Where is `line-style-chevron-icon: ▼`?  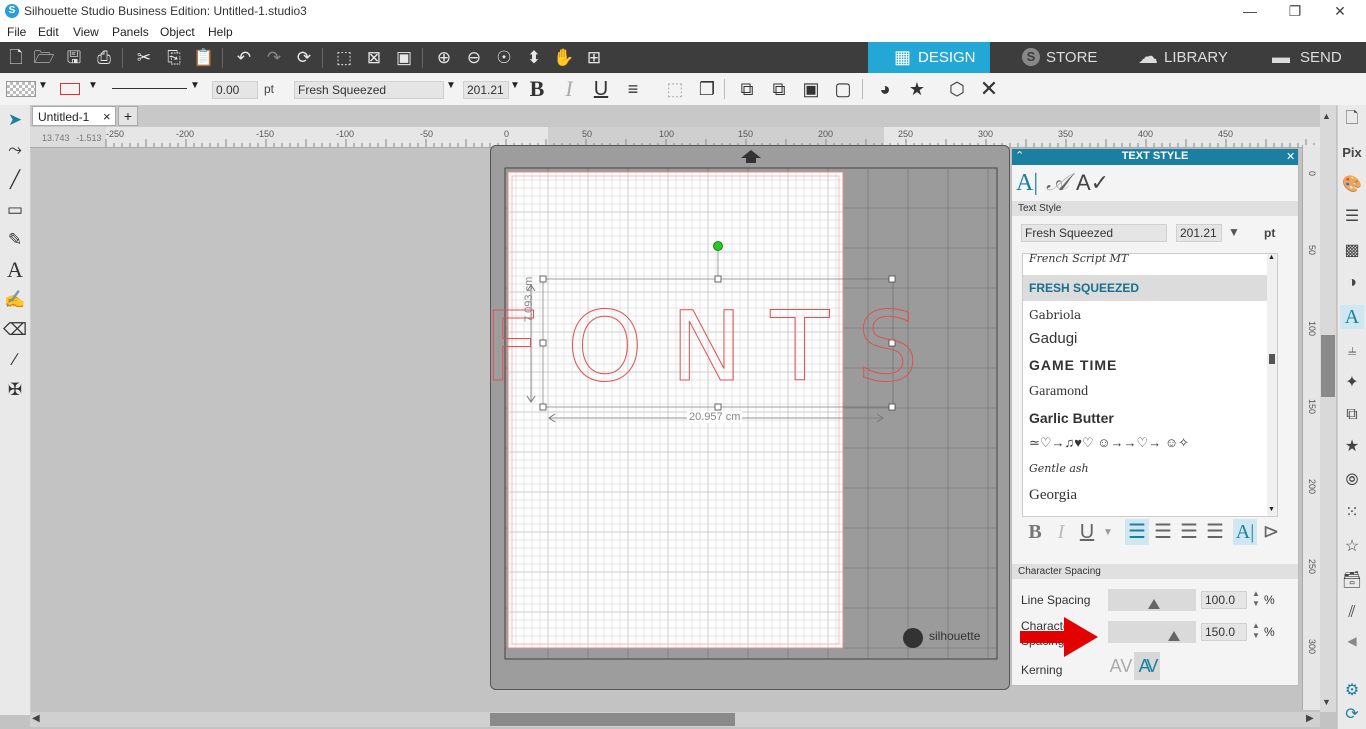 line-style-chevron-icon: ▼ is located at coordinates (195, 85).